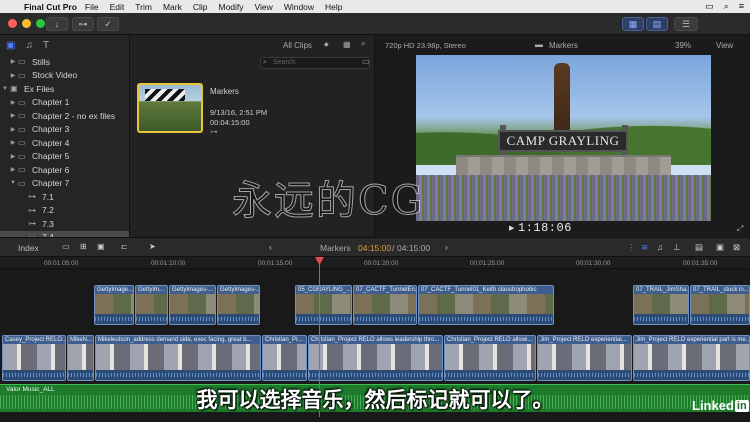 This screenshot has height=422, width=750. I want to click on insert-clip-icon: ⊞, so click(83, 246).